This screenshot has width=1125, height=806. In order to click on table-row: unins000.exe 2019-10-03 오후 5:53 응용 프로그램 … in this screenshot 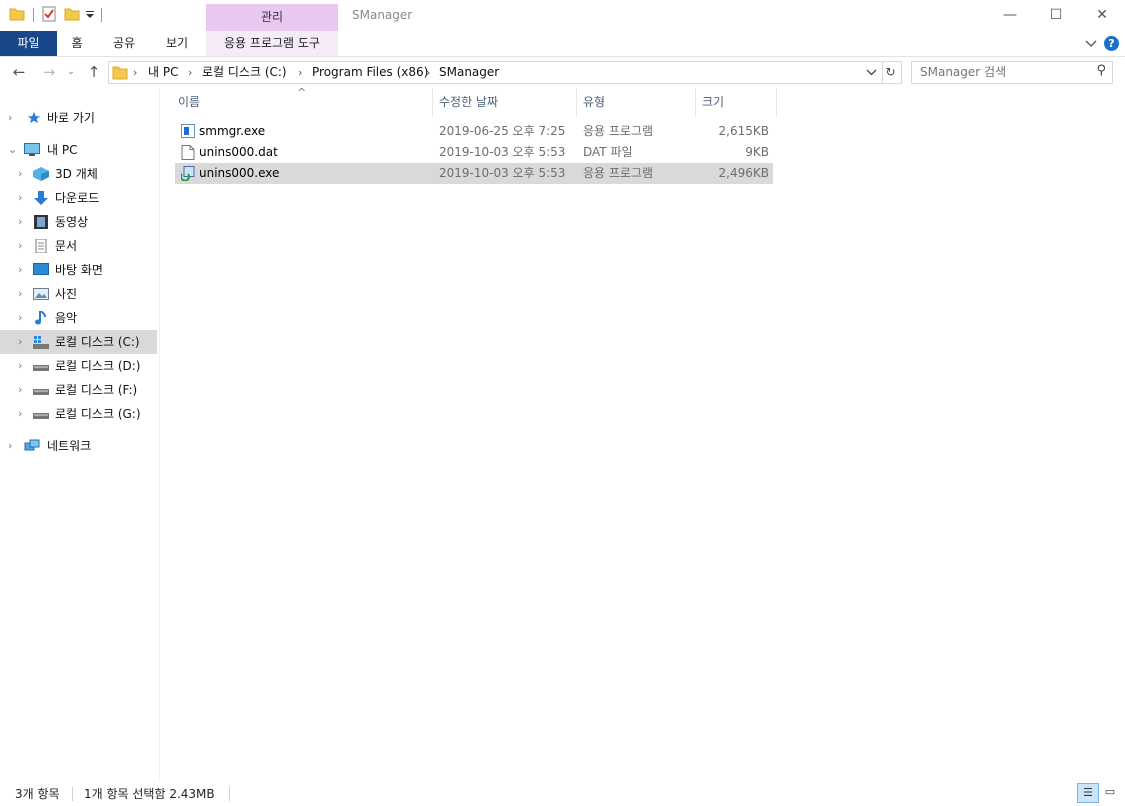, I will do `click(474, 173)`.